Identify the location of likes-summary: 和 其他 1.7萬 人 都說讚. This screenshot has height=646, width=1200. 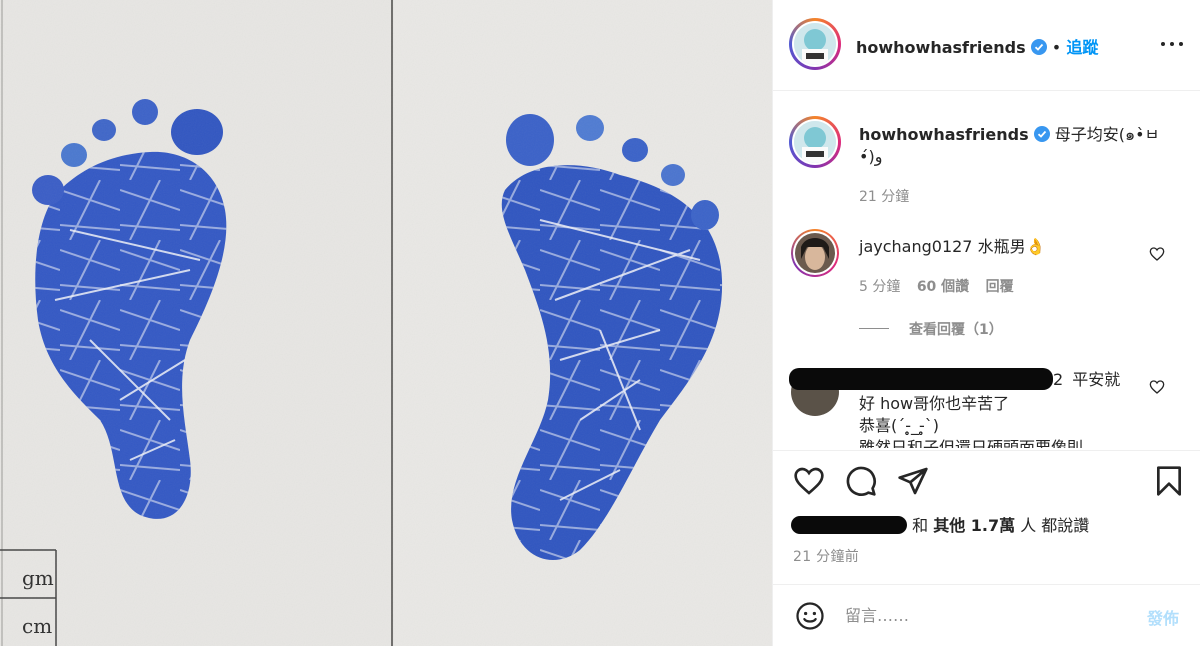
(940, 524).